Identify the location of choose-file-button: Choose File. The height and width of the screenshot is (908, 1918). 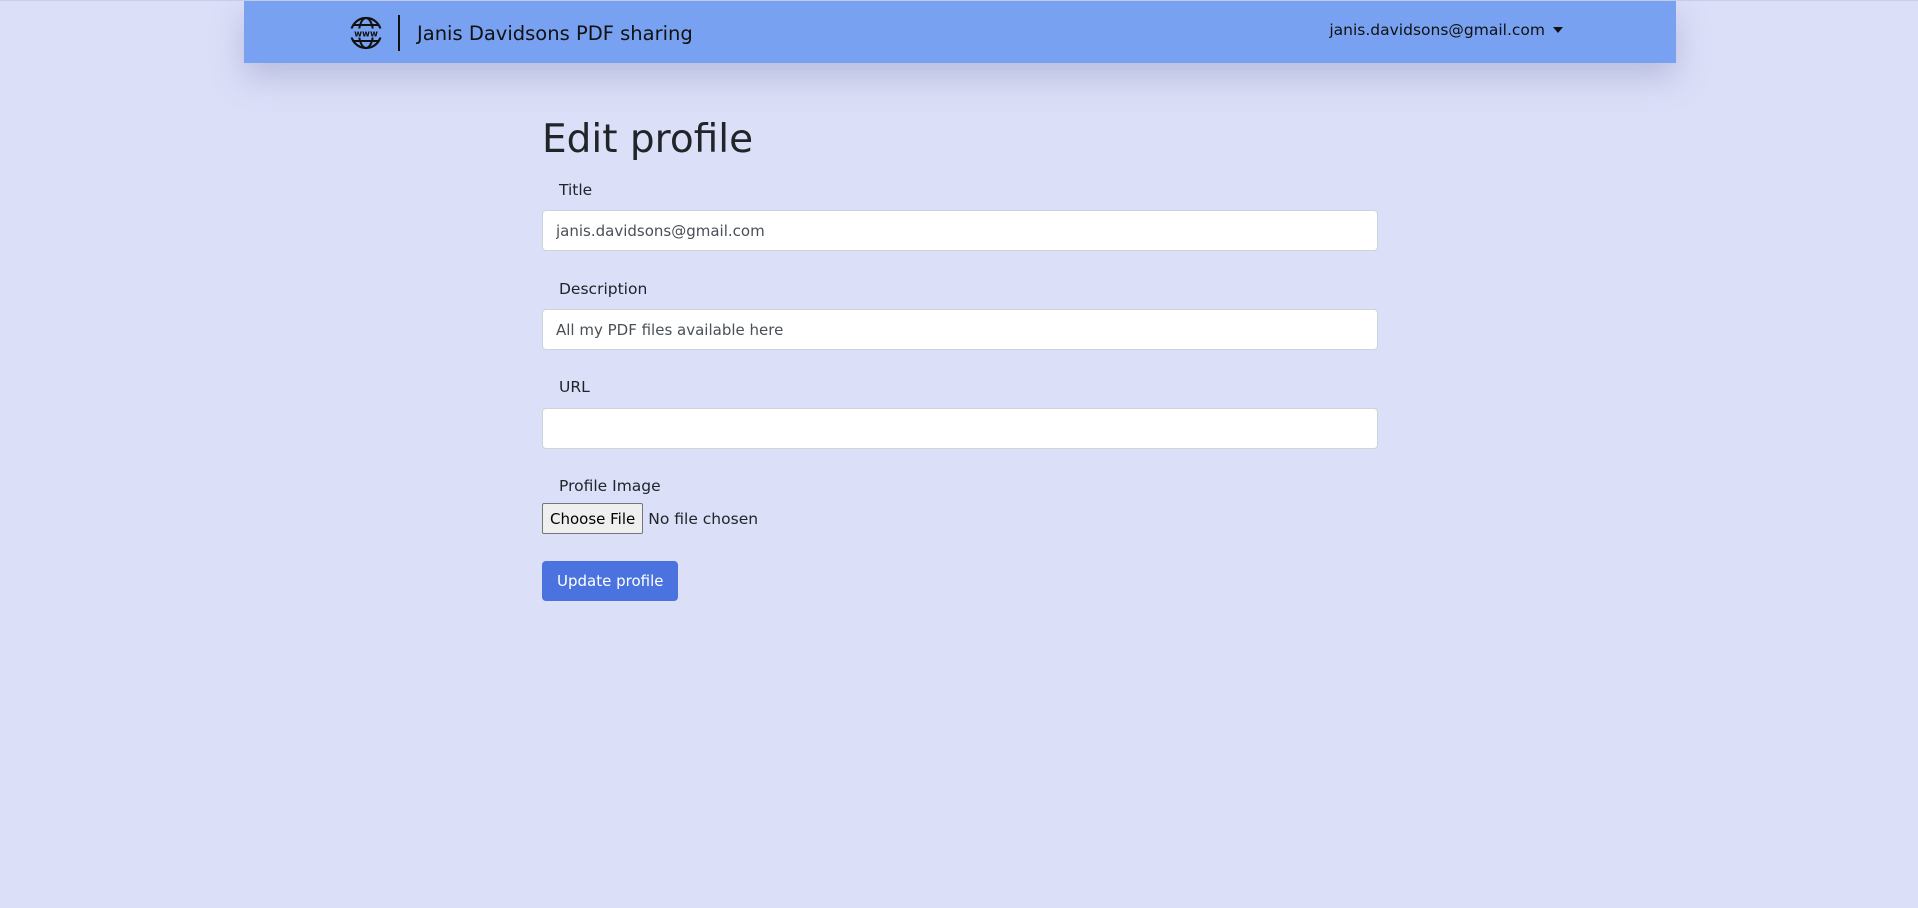
(593, 518).